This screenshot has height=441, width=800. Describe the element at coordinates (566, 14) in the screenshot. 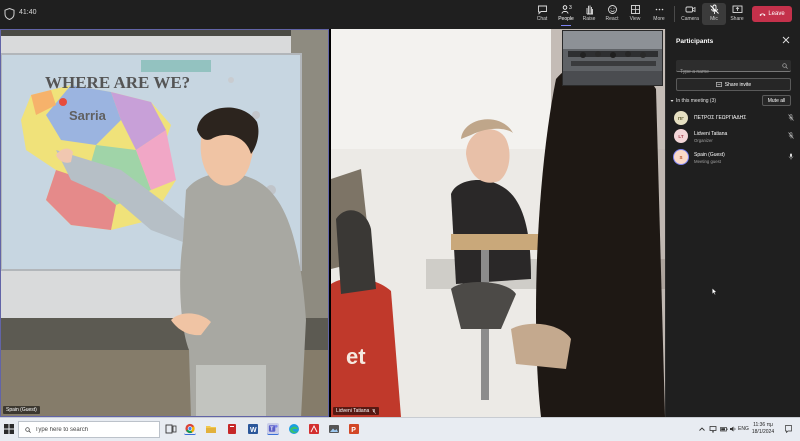

I see `people-button: 3 People` at that location.